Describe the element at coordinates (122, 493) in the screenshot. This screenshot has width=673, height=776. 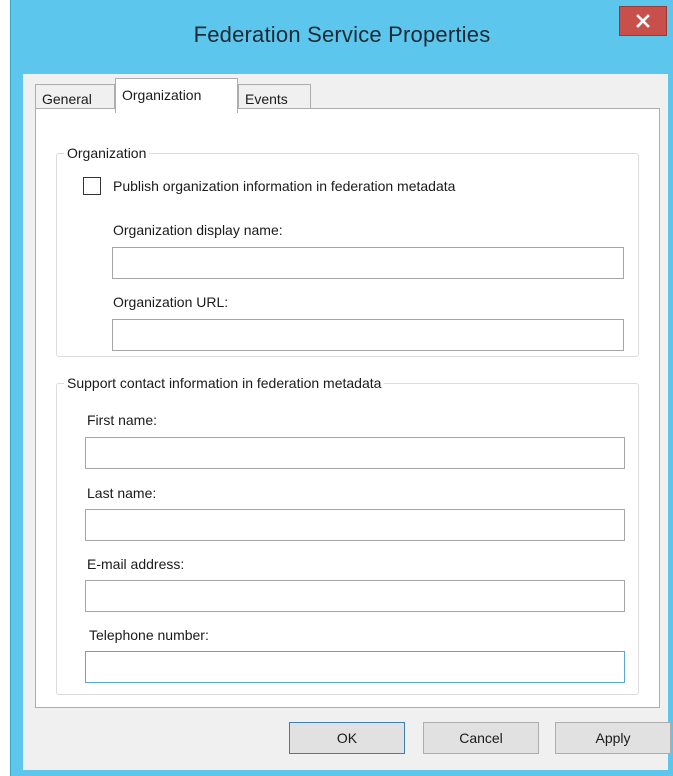
I see `last-name-label: Last name:` at that location.